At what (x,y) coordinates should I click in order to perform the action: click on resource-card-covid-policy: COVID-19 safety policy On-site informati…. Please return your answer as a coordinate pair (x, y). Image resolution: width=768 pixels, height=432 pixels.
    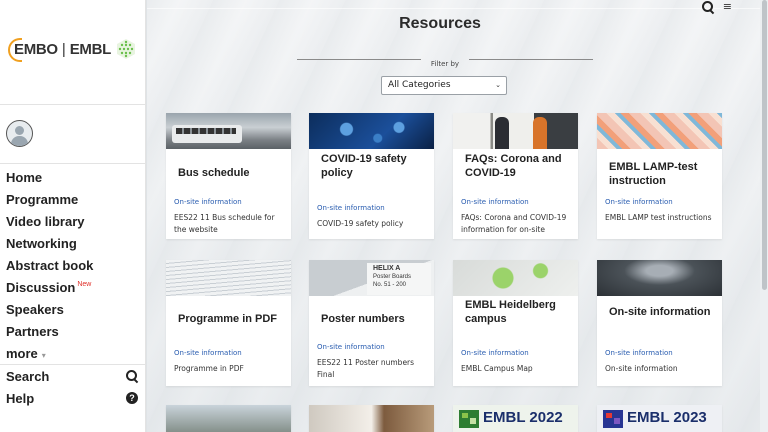
    Looking at the image, I should click on (371, 176).